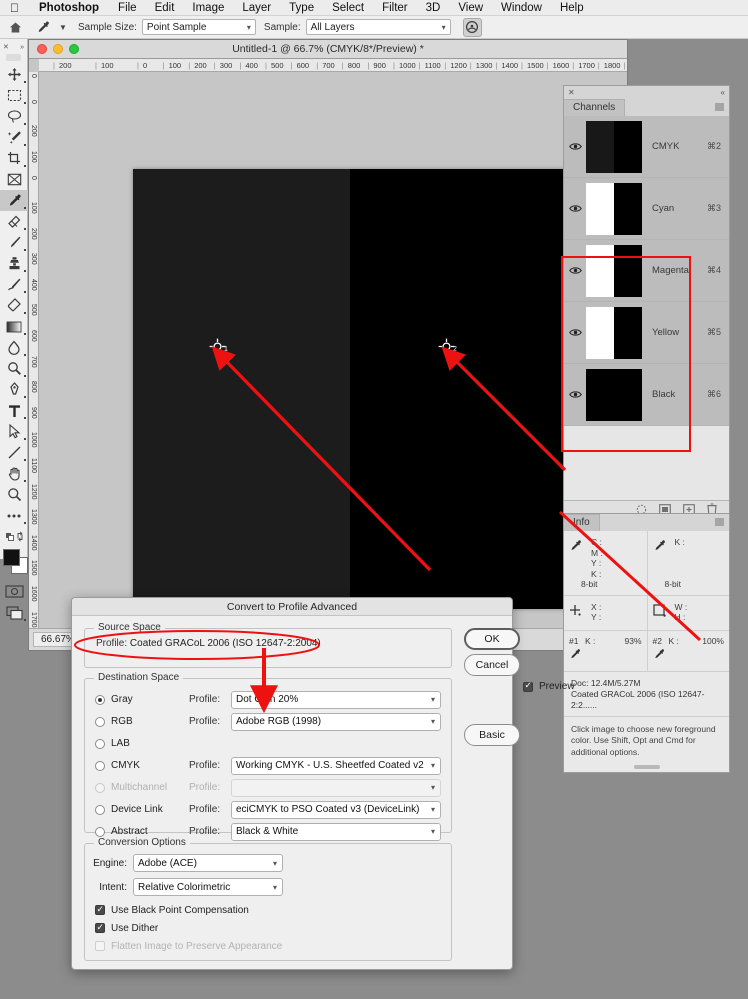  What do you see at coordinates (14, 494) in the screenshot?
I see `zoom-tool` at bounding box center [14, 494].